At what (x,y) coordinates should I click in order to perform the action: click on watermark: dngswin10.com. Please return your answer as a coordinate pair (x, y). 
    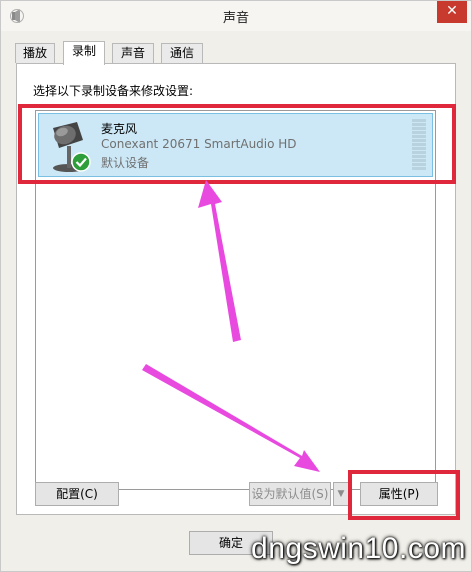
    Looking at the image, I should click on (358, 548).